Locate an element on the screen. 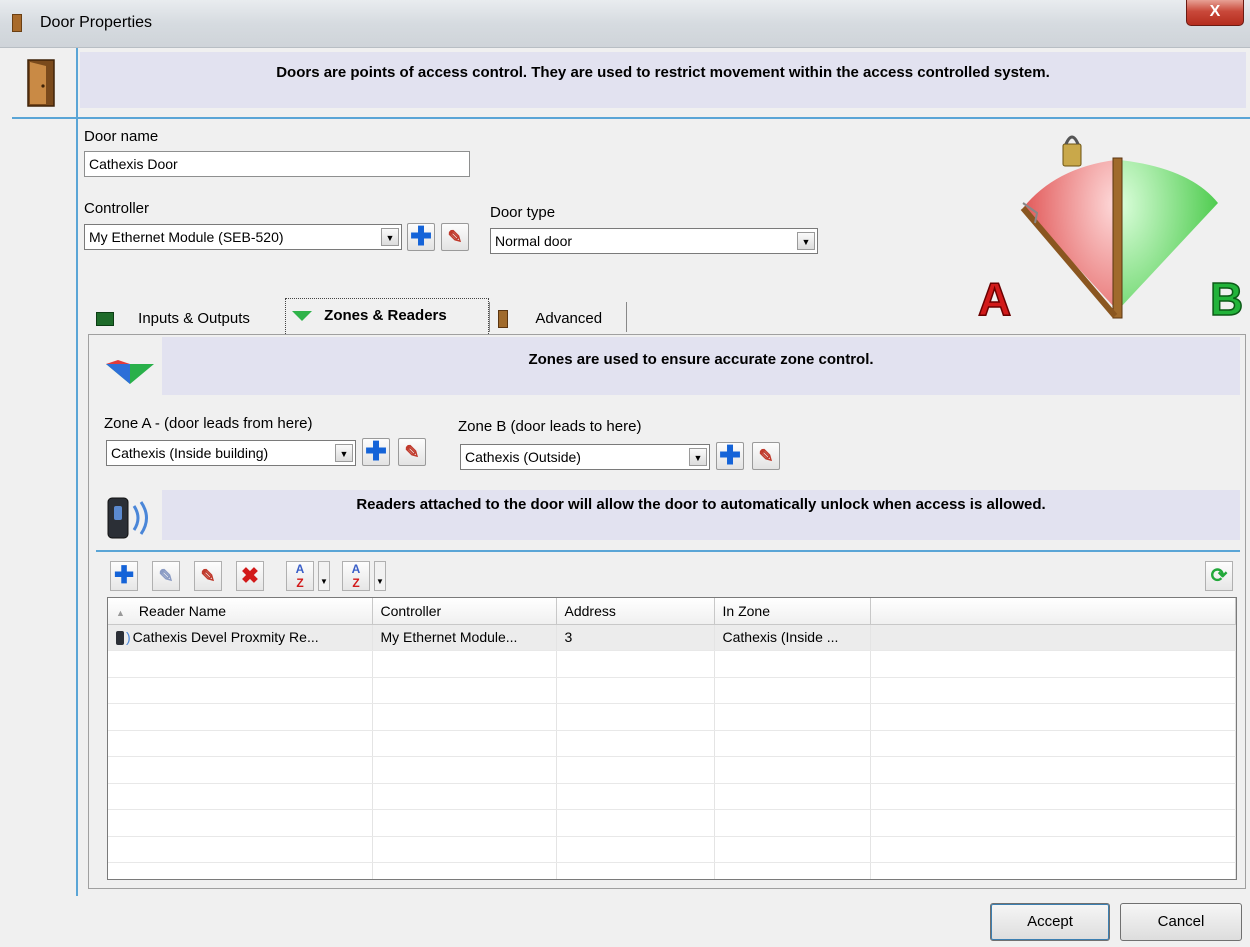 The height and width of the screenshot is (947, 1250). tab-label: Advanced is located at coordinates (569, 318).